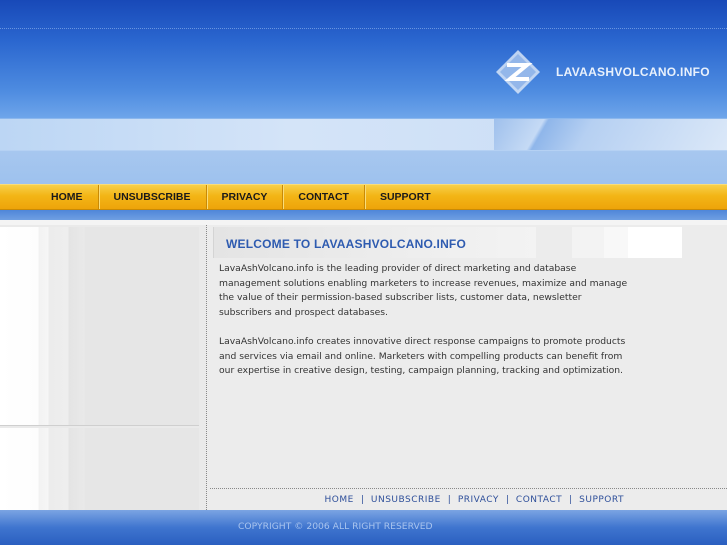  I want to click on diamond-z-logo-icon, so click(518, 72).